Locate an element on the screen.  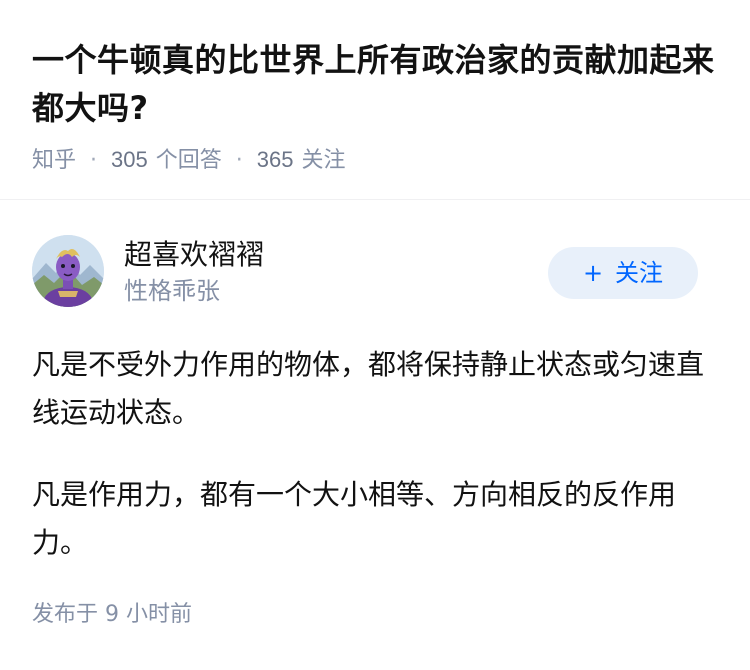
plus-icon: + is located at coordinates (593, 273).